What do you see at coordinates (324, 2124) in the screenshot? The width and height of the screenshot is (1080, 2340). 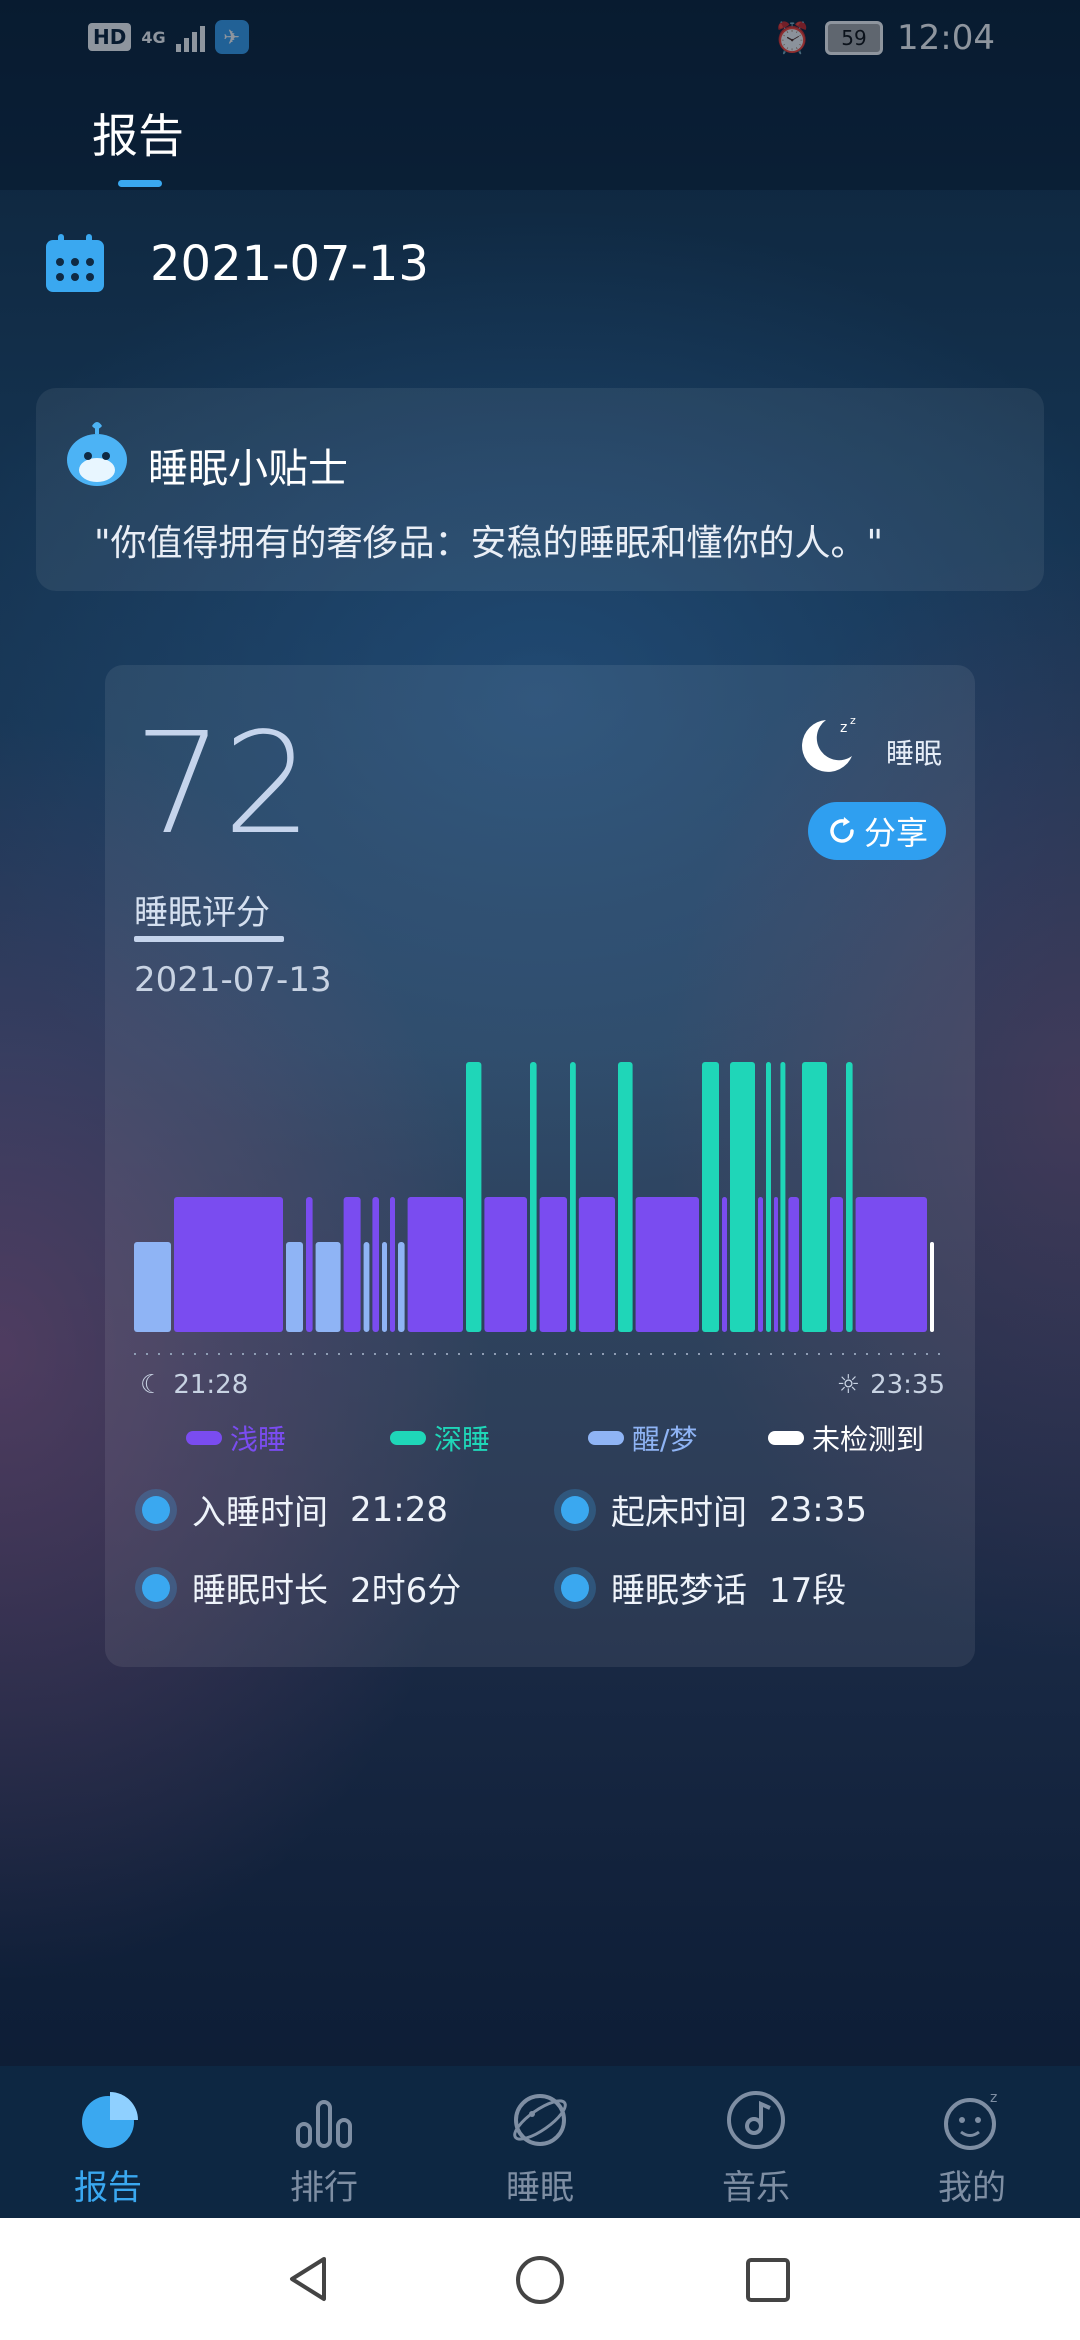 I see `bar-chart-icon` at bounding box center [324, 2124].